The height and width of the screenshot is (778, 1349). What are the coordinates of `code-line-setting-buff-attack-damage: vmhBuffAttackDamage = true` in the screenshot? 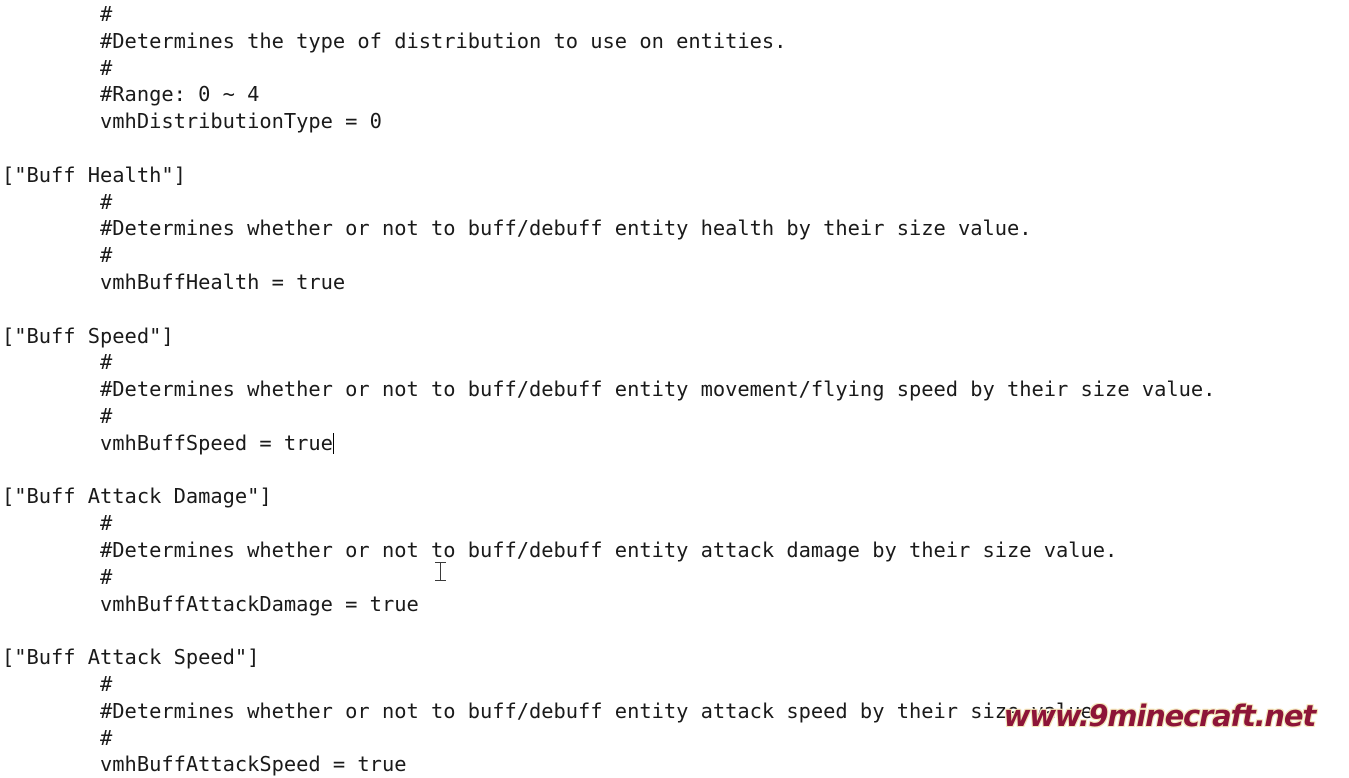 It's located at (674, 604).